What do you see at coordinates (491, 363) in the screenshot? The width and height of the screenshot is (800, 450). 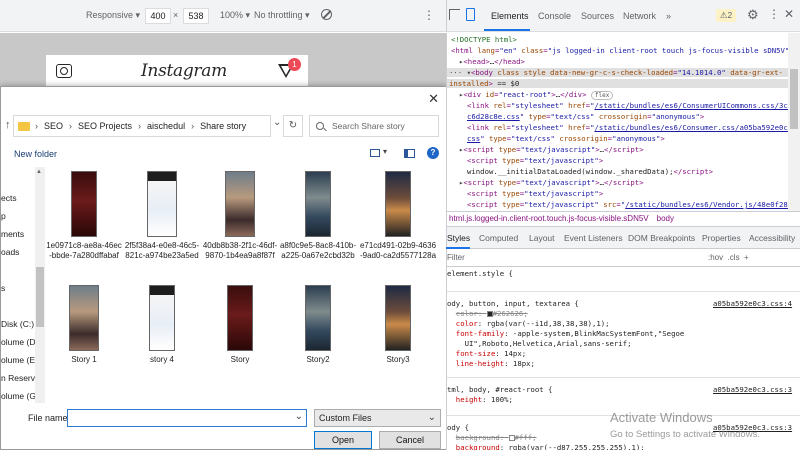 I see `style-rule-line: line-height: 18px;` at bounding box center [491, 363].